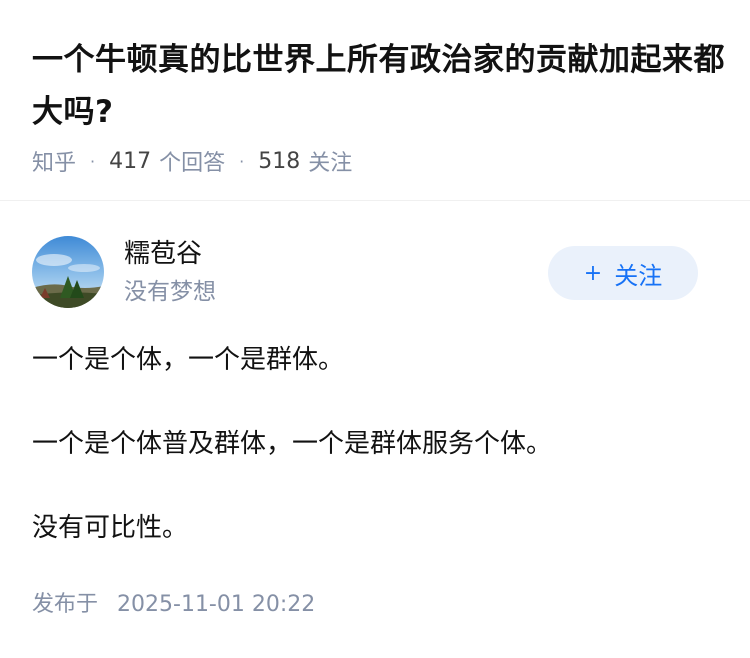 The width and height of the screenshot is (750, 658). Describe the element at coordinates (188, 360) in the screenshot. I see `answer-paragraph: 一个是个体，一个是群体。` at that location.